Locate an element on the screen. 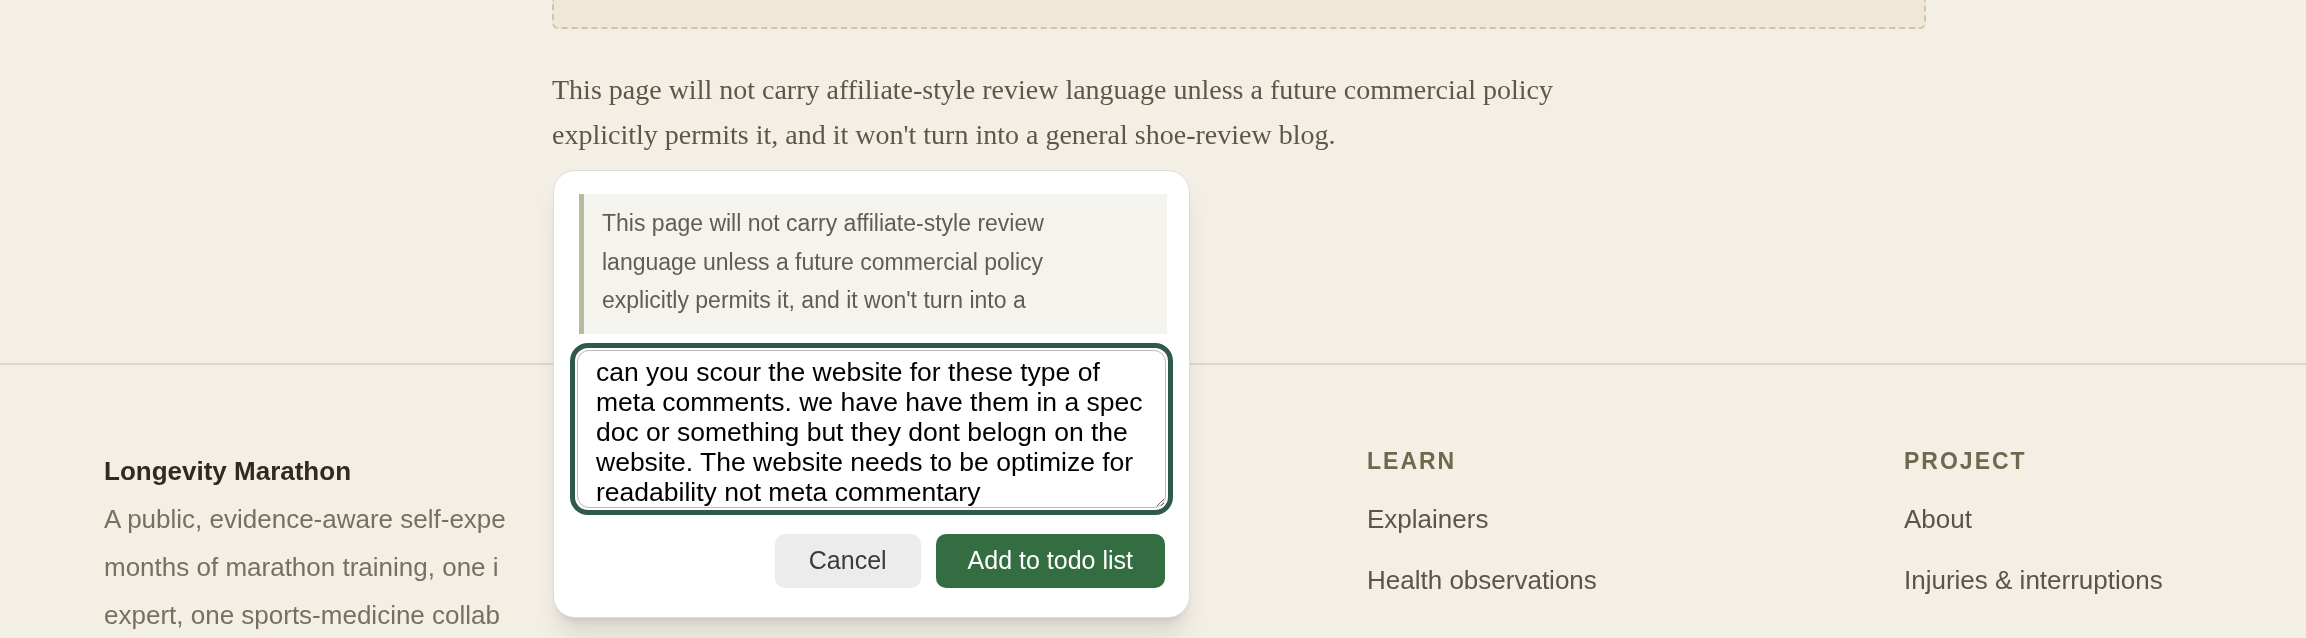  cancel-button: Cancel is located at coordinates (847, 561).